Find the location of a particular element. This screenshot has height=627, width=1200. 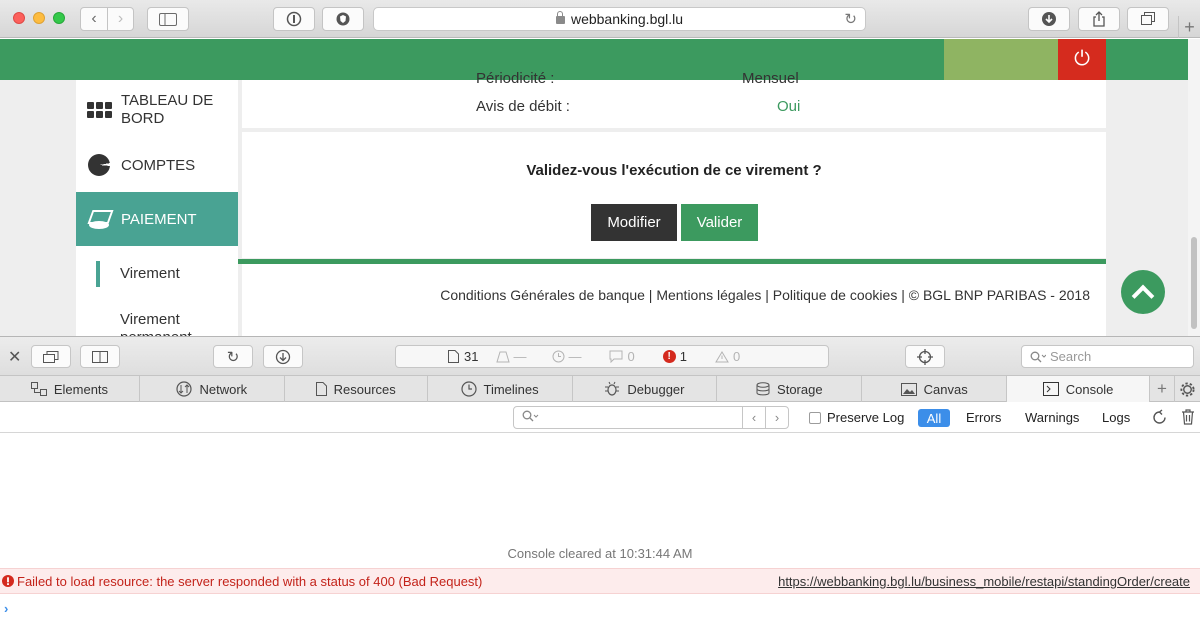

payment-icon is located at coordinates (99, 219).